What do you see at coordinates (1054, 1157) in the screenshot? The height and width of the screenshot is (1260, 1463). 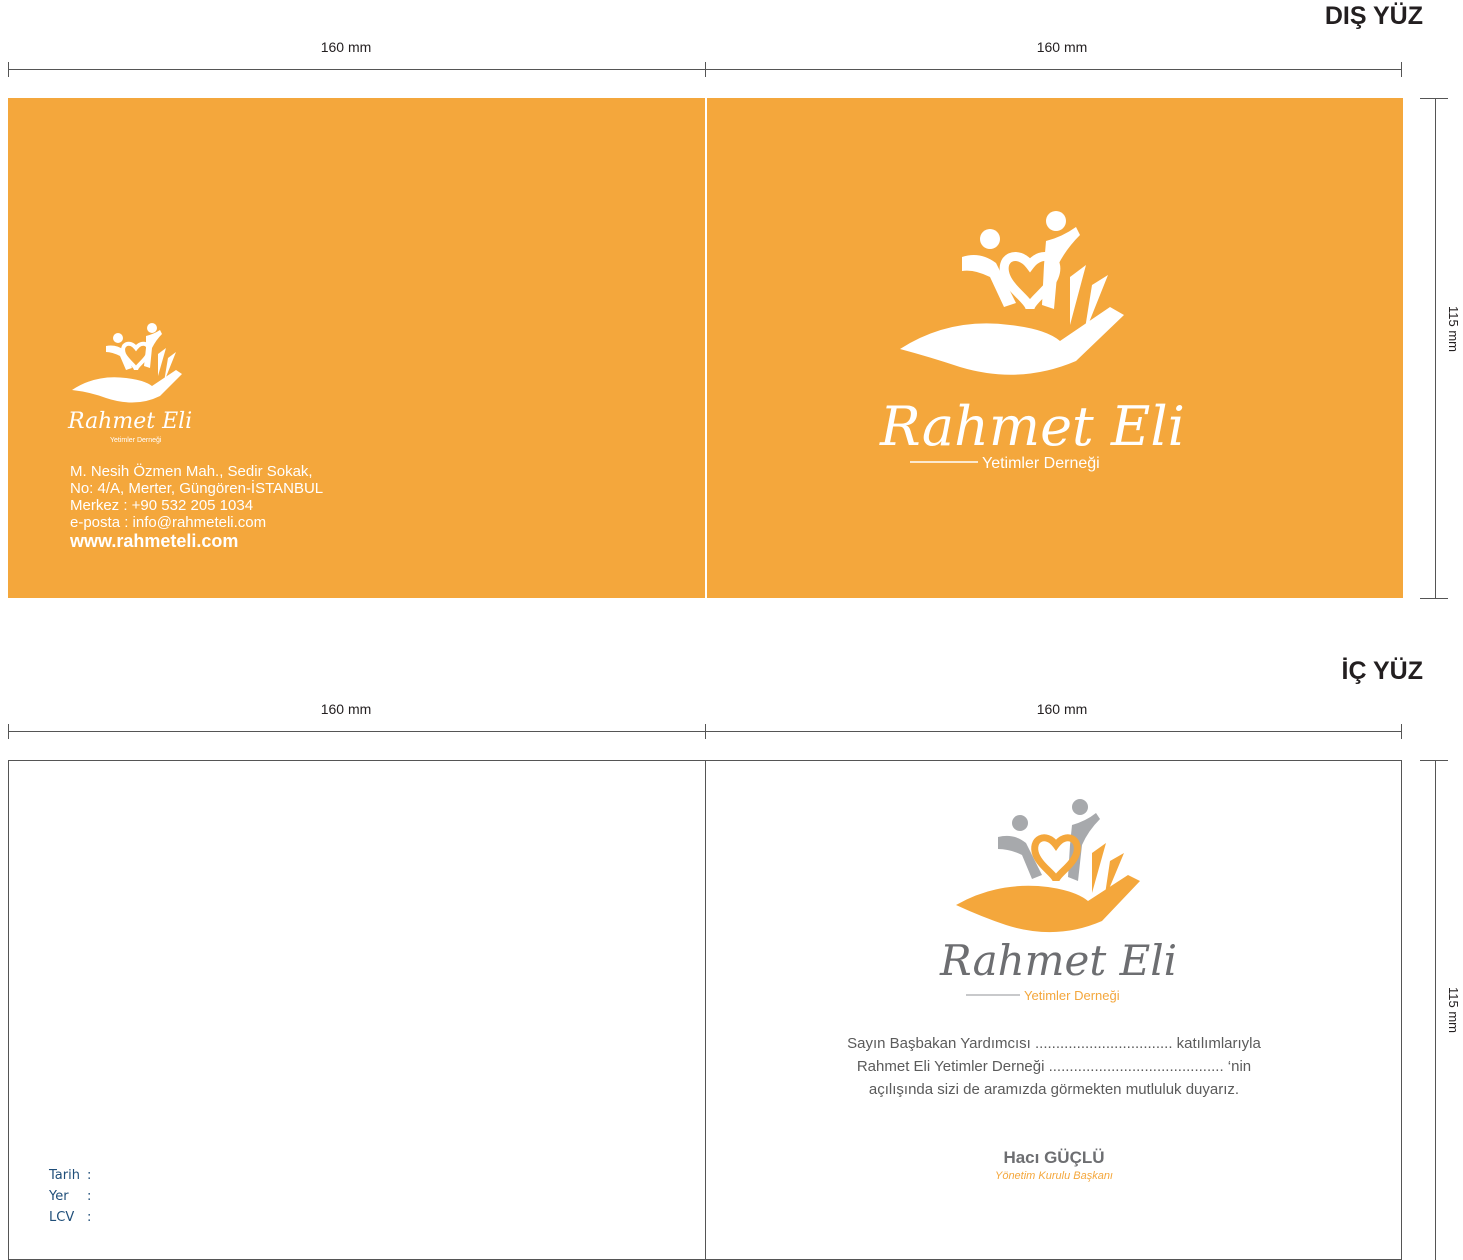 I see `signature-name: Hacı GÜÇLÜ` at bounding box center [1054, 1157].